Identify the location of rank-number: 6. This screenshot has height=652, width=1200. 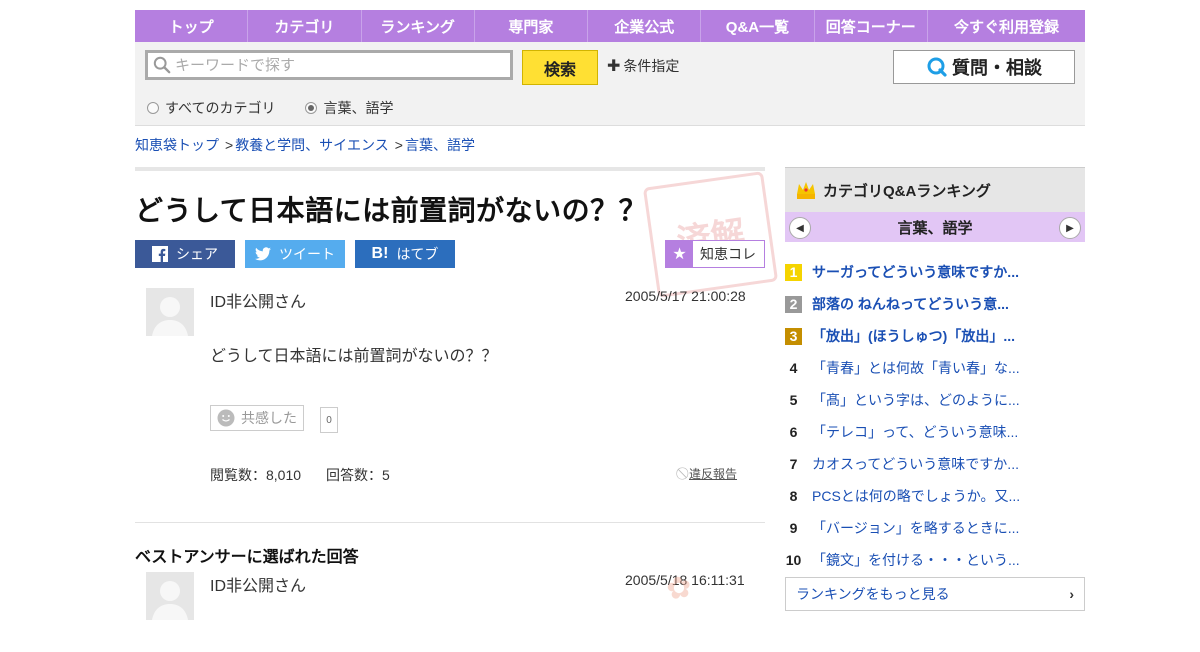
(793, 432).